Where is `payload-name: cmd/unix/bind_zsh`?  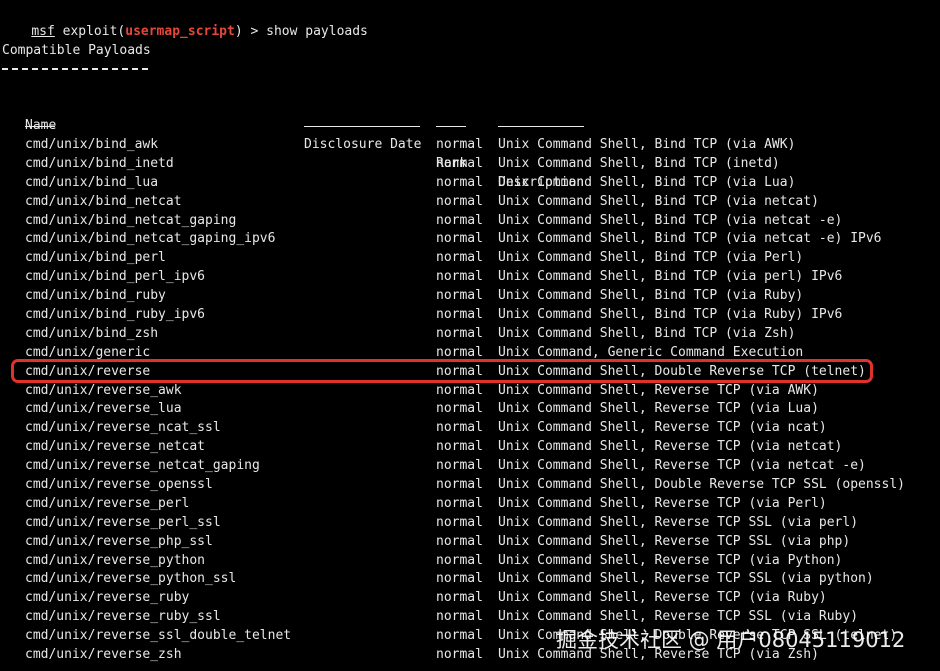 payload-name: cmd/unix/bind_zsh is located at coordinates (92, 333).